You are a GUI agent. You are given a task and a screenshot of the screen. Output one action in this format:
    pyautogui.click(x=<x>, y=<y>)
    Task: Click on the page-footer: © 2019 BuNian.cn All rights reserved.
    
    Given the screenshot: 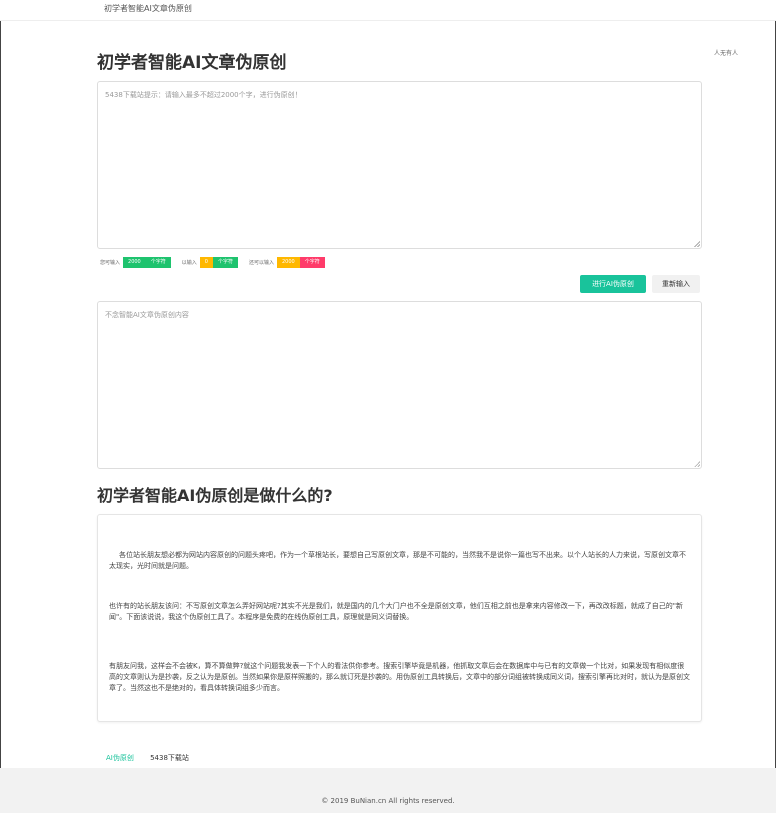 What is the action you would take?
    pyautogui.click(x=388, y=790)
    